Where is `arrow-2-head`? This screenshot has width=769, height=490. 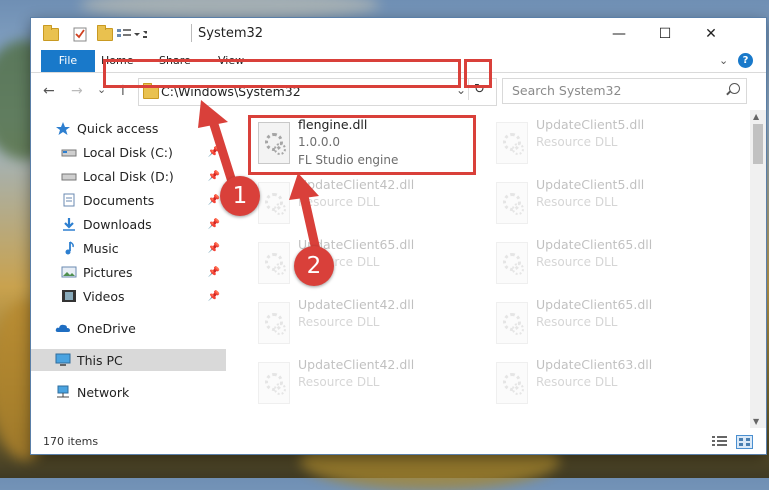
arrow-2-head is located at coordinates (304, 186).